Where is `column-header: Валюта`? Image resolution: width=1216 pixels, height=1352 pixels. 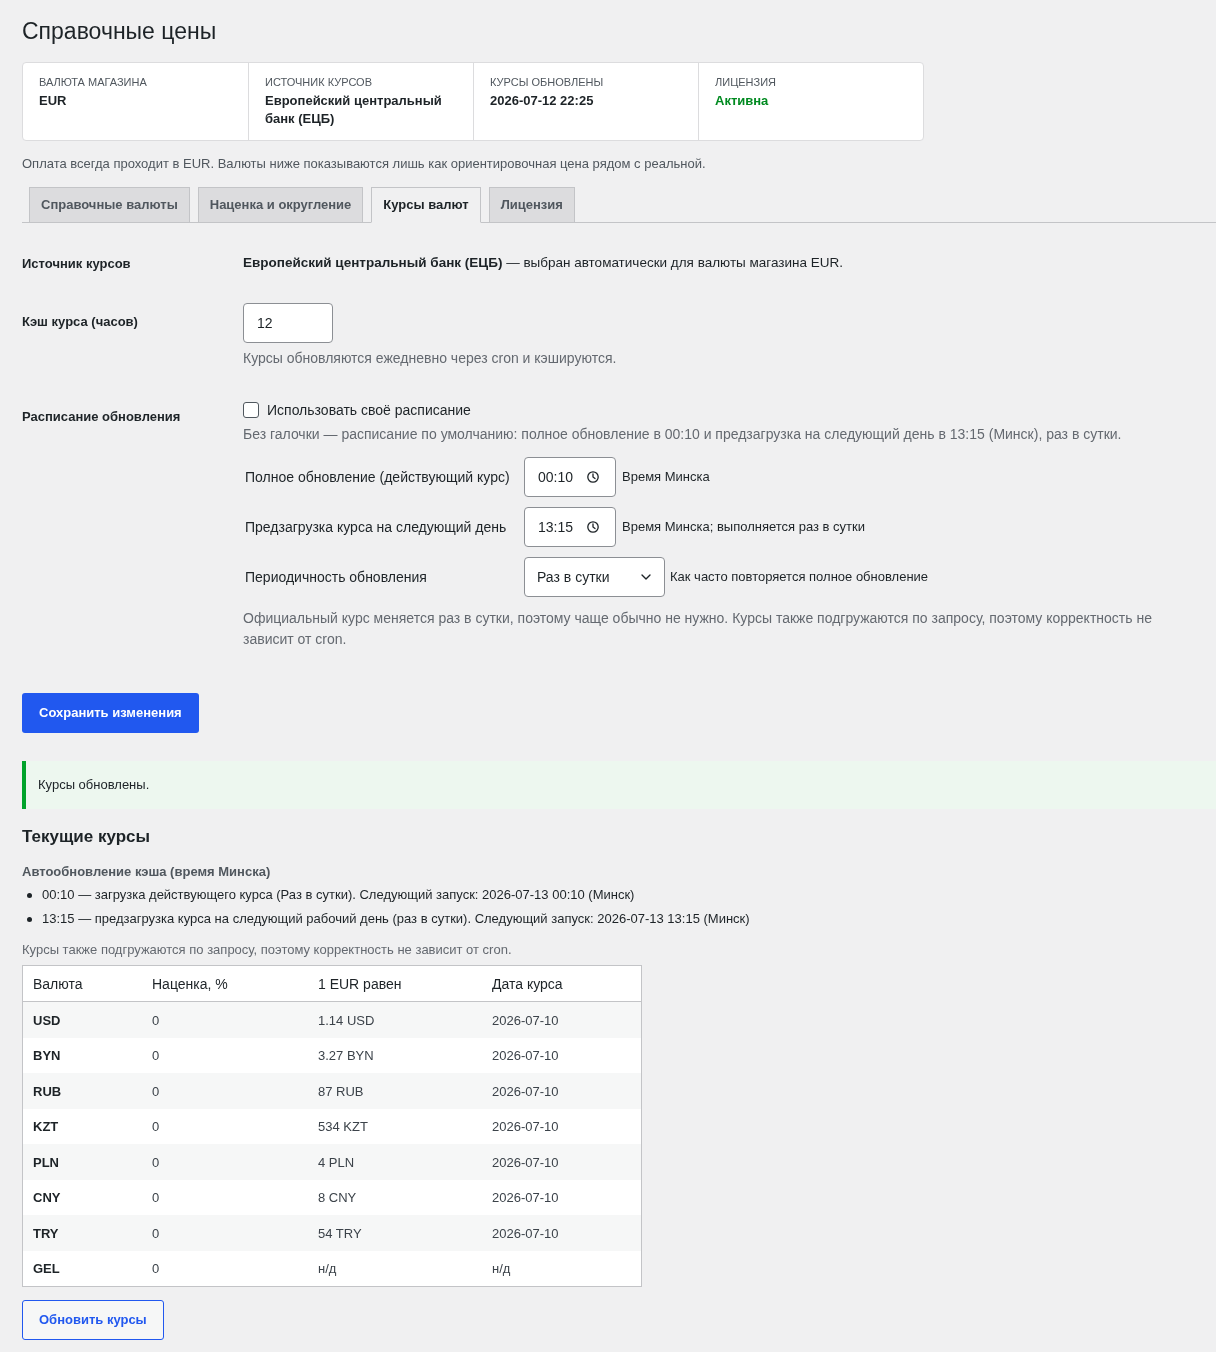 column-header: Валюта is located at coordinates (58, 983).